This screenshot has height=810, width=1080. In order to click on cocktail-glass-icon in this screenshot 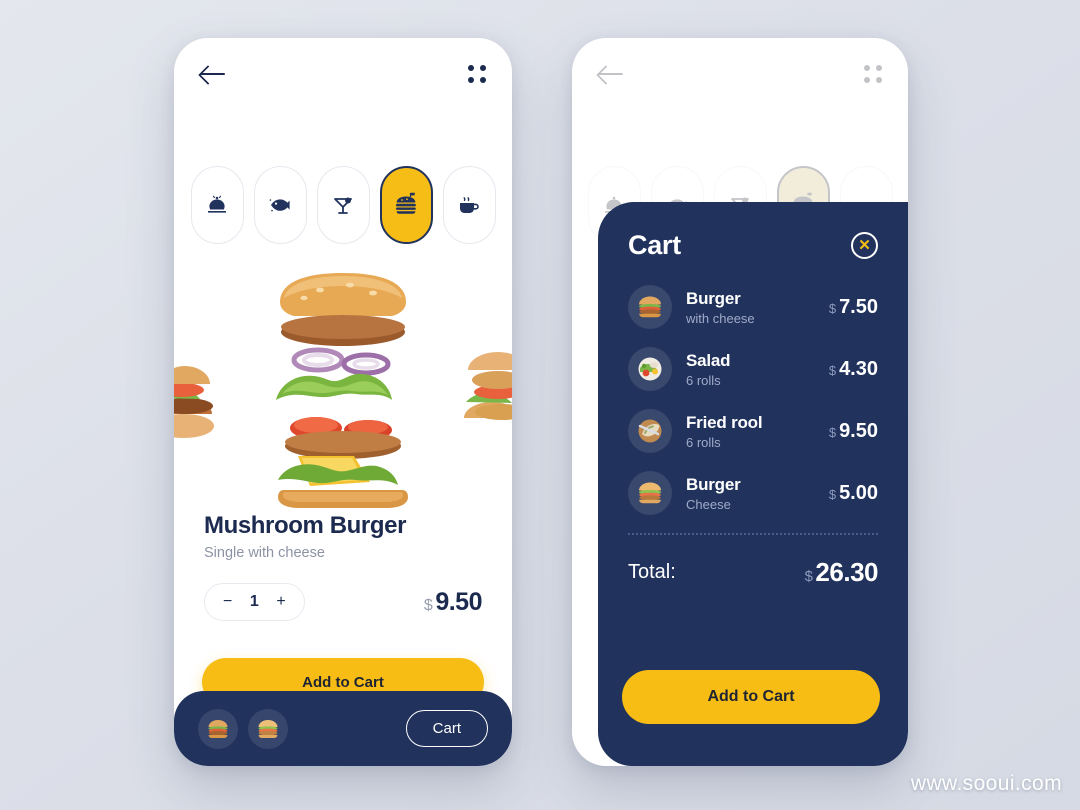, I will do `click(343, 205)`.